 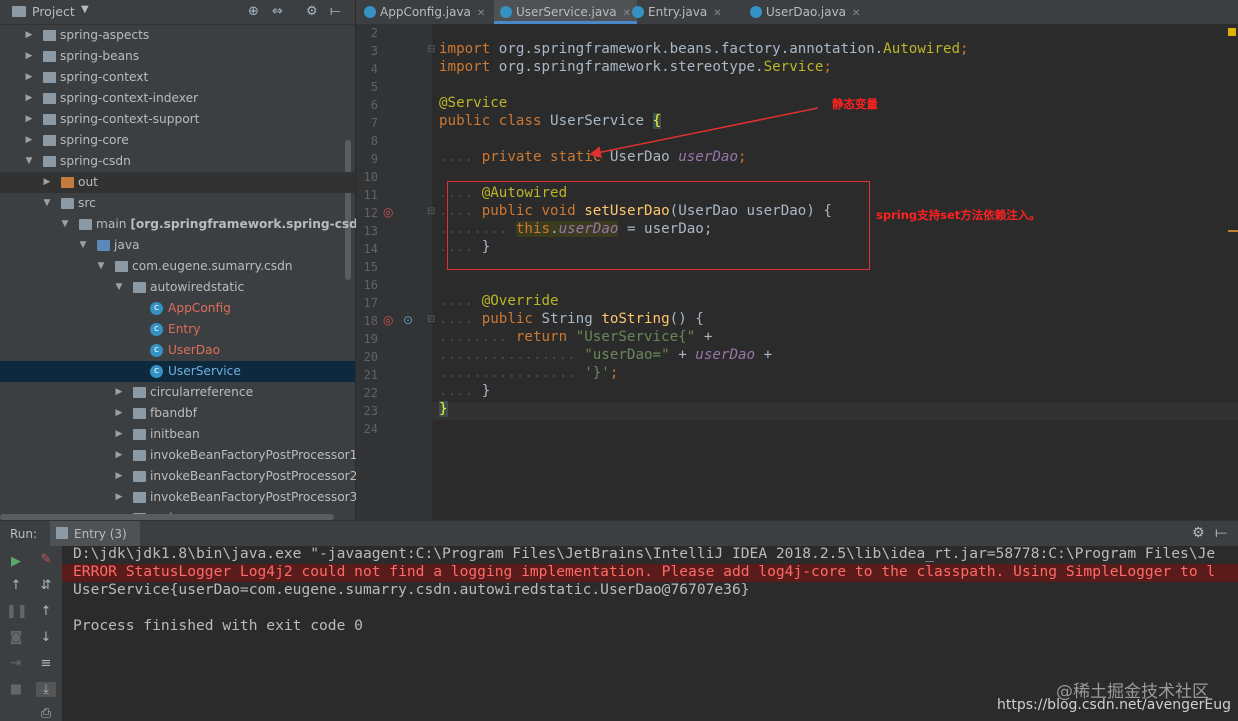 What do you see at coordinates (16, 585) in the screenshot?
I see `up-icon: ↑` at bounding box center [16, 585].